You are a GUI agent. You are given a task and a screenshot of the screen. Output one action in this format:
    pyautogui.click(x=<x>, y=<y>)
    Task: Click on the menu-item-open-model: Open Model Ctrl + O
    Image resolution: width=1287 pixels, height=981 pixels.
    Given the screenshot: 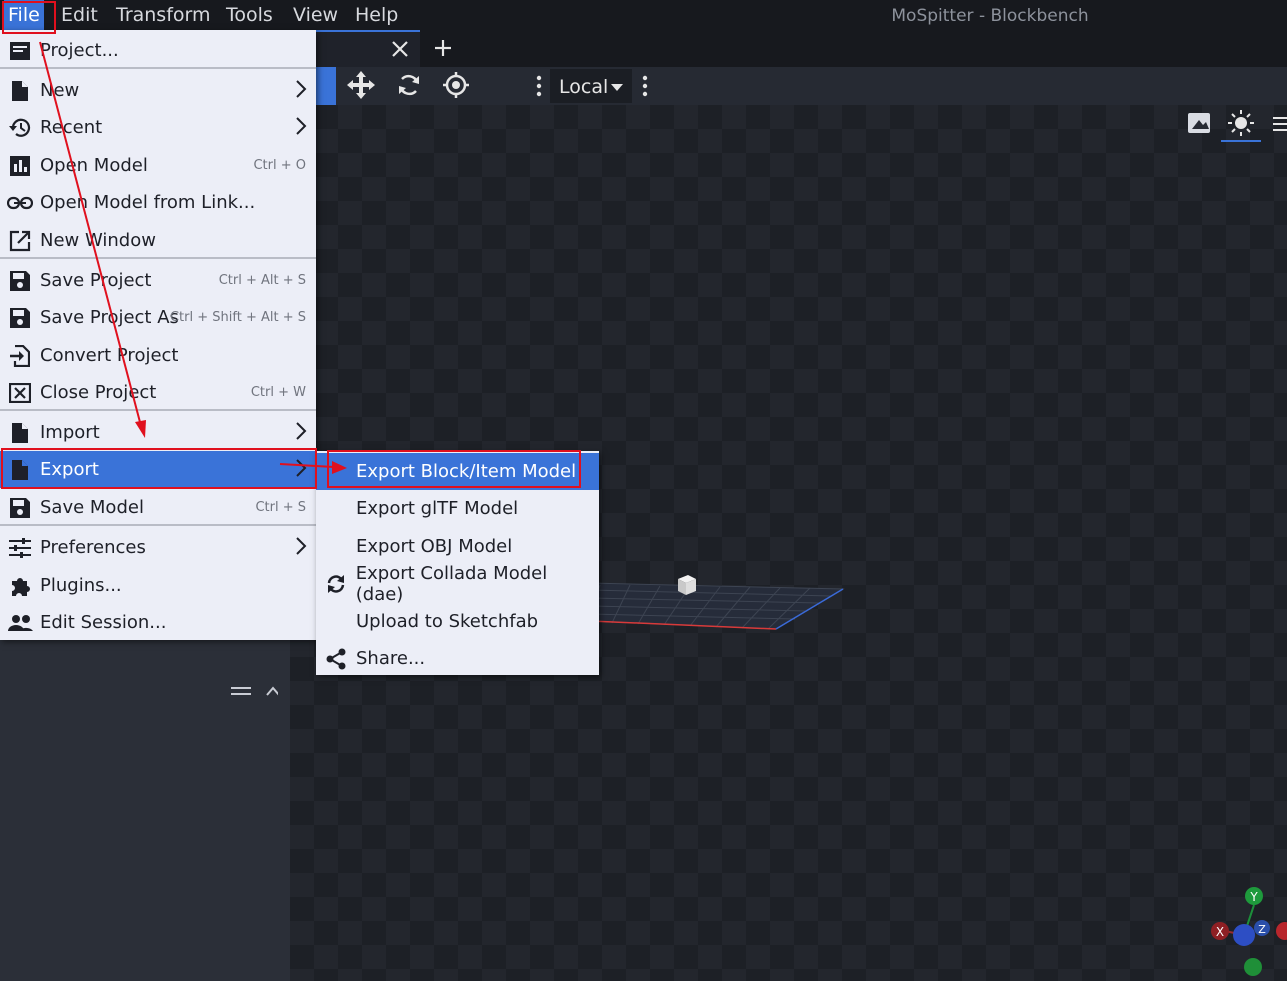 What is the action you would take?
    pyautogui.click(x=158, y=165)
    